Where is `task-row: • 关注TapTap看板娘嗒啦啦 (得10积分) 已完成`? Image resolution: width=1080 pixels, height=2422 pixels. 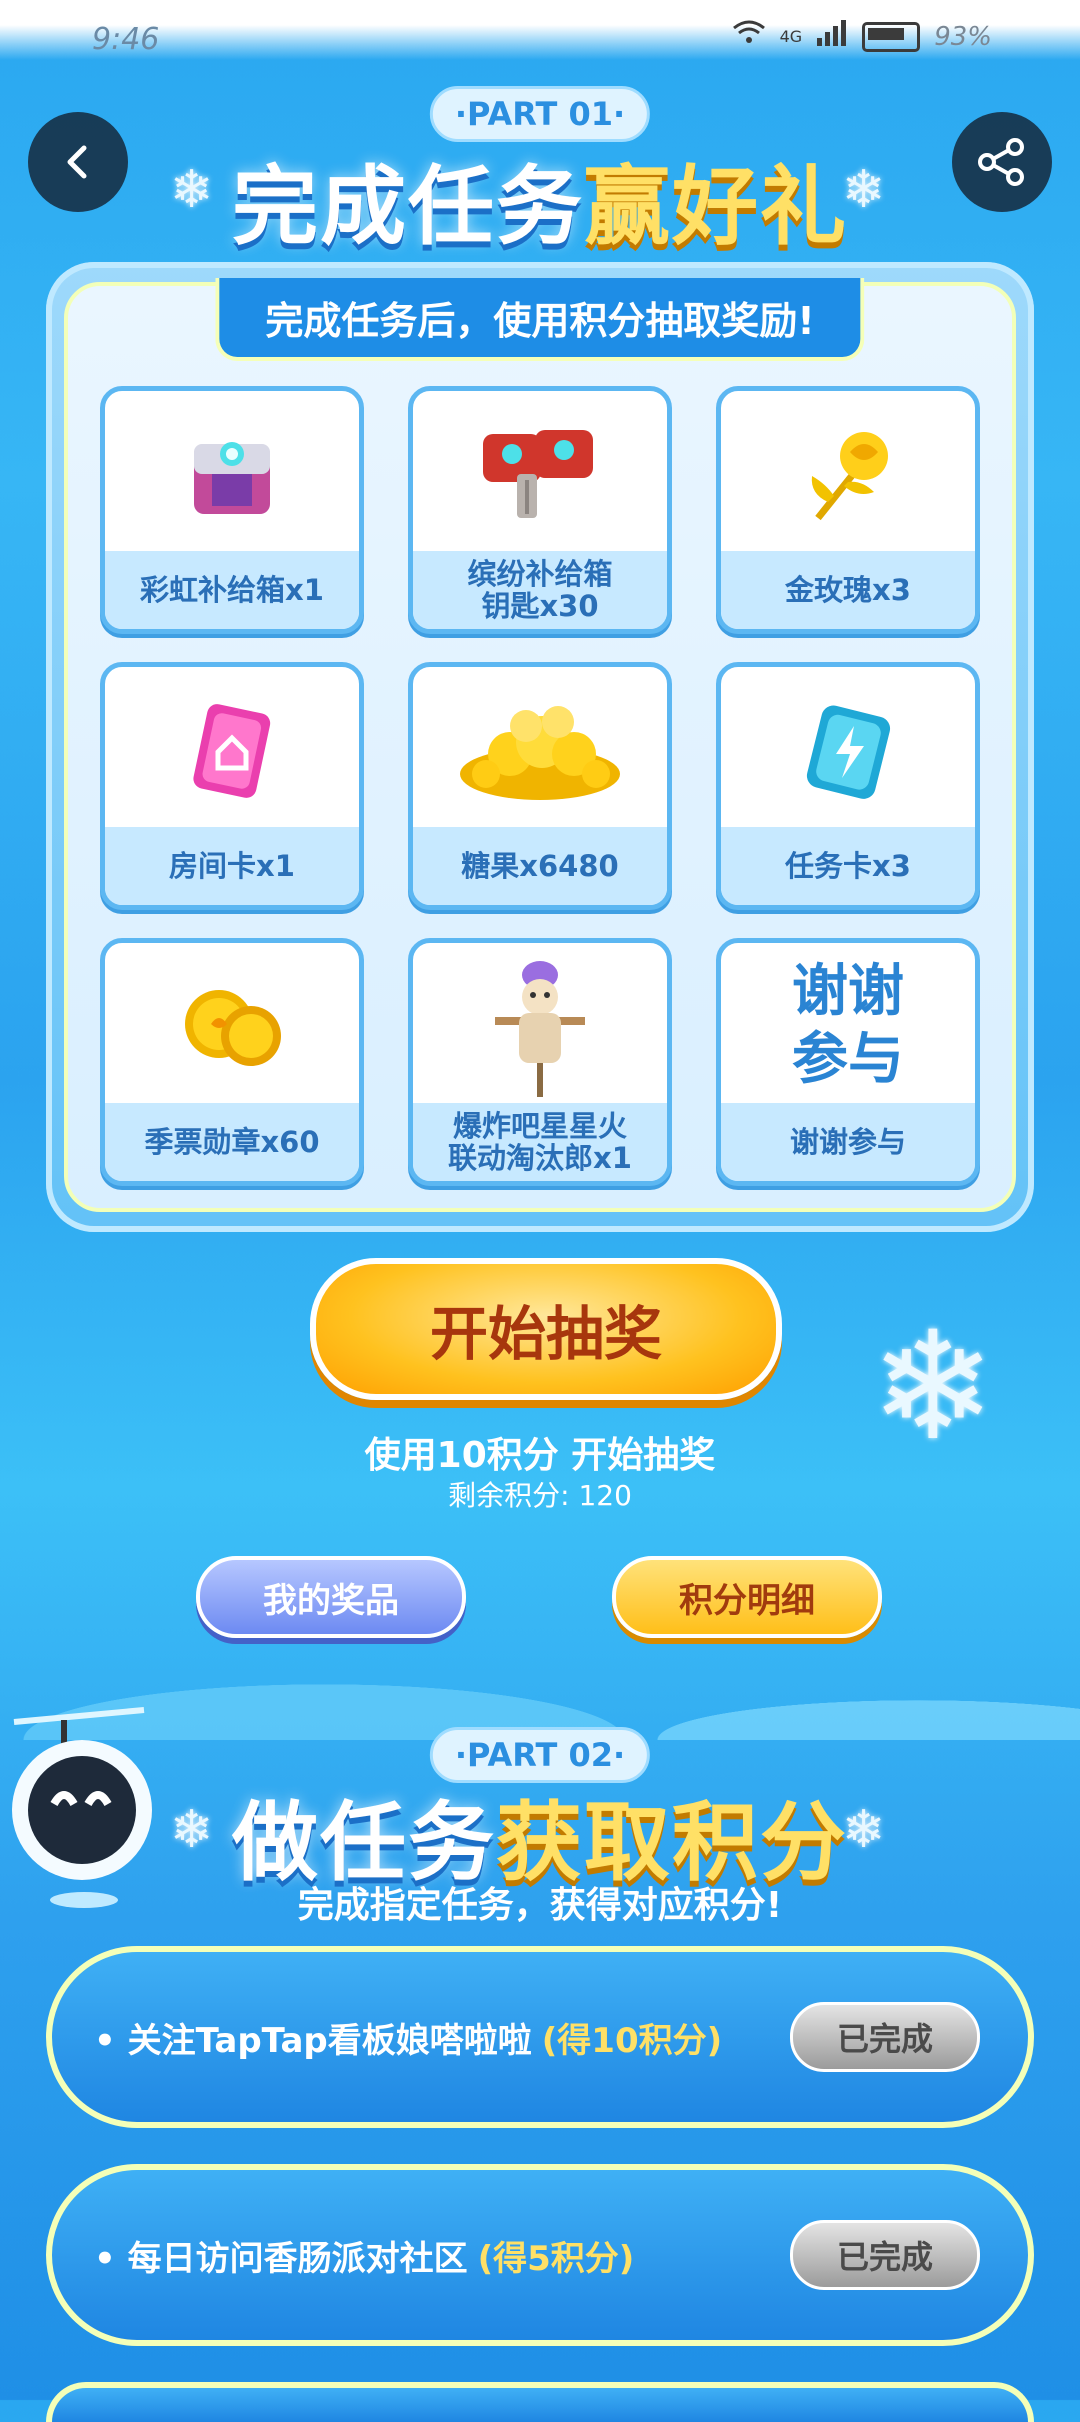
task-row: • 关注TapTap看板娘嗒啦啦 (得10积分) 已完成 is located at coordinates (540, 2037).